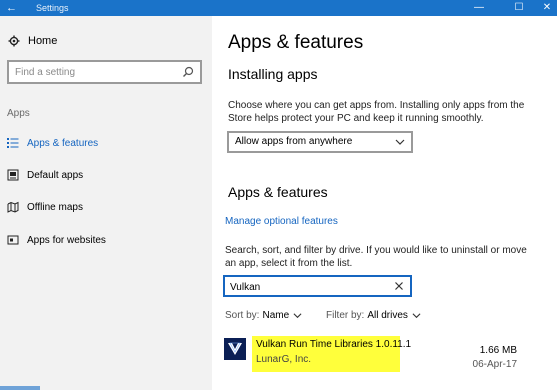  What do you see at coordinates (13, 240) in the screenshot?
I see `web-app-icon` at bounding box center [13, 240].